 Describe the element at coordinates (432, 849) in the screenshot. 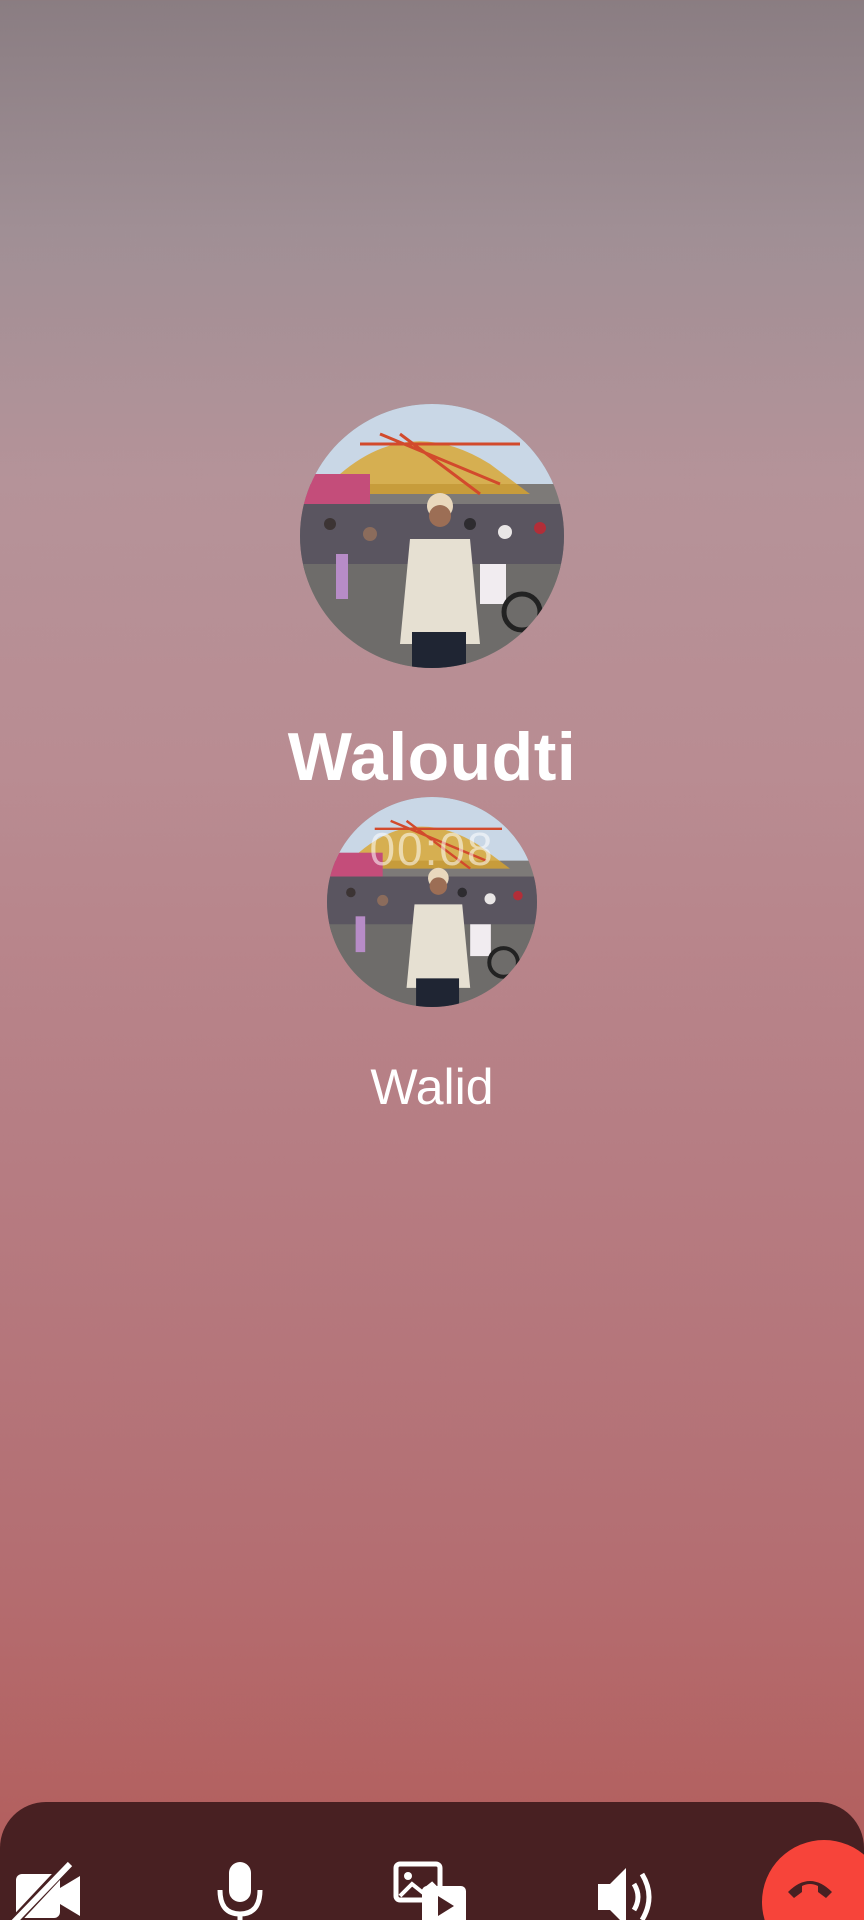

I see `call-timer: 00:08` at that location.